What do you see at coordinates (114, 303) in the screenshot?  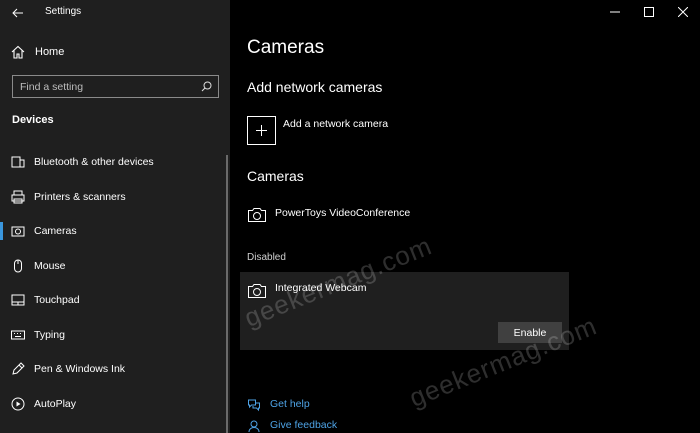 I see `sidebar-item-touchpad: Touchpad` at bounding box center [114, 303].